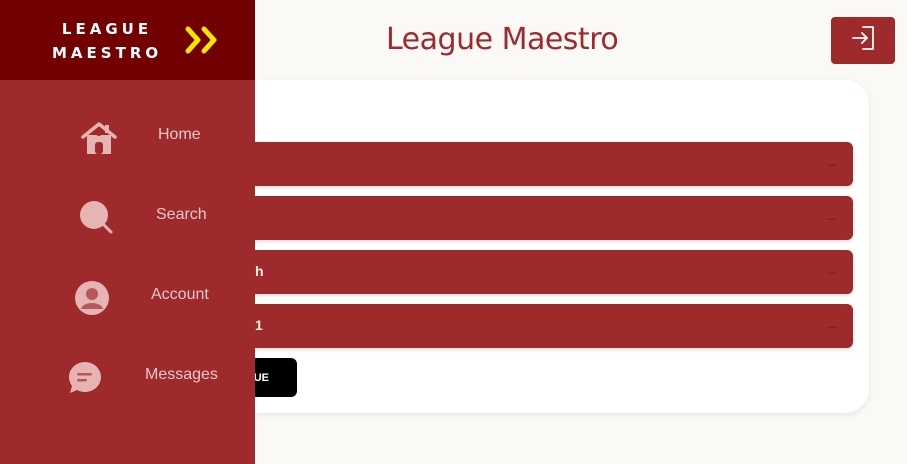  Describe the element at coordinates (502, 39) in the screenshot. I see `page-title: League Maestro` at that location.